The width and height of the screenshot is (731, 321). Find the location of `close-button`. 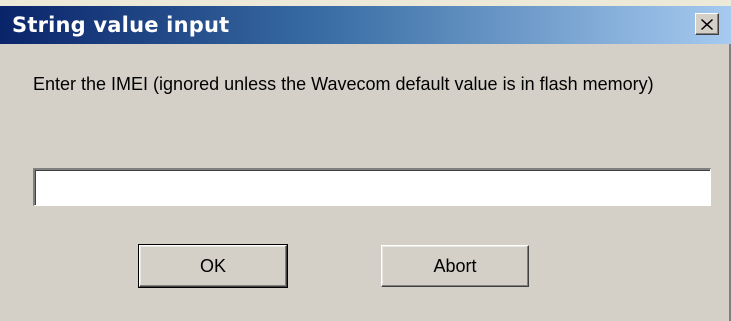

close-button is located at coordinates (707, 24).